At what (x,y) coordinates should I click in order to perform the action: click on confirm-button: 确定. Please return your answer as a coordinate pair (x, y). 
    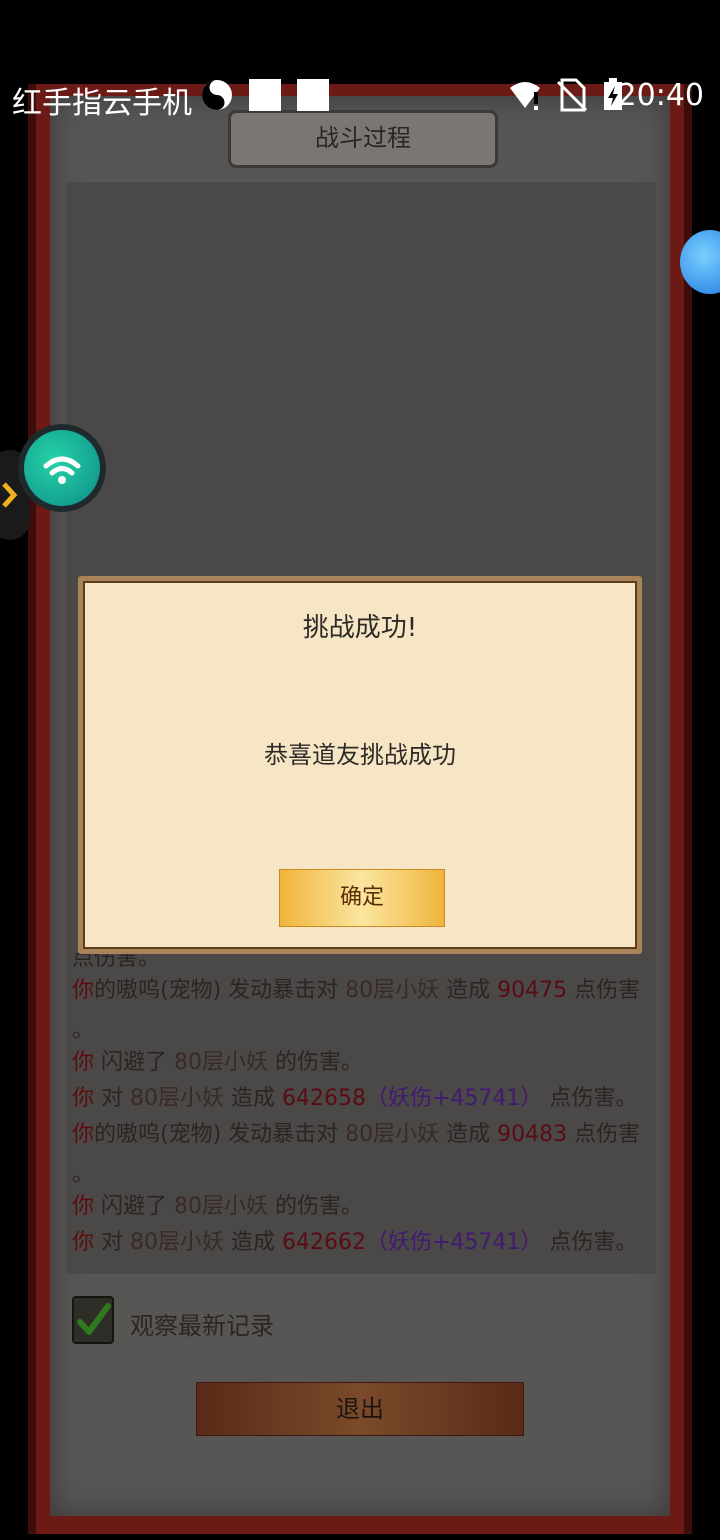
    Looking at the image, I should click on (362, 898).